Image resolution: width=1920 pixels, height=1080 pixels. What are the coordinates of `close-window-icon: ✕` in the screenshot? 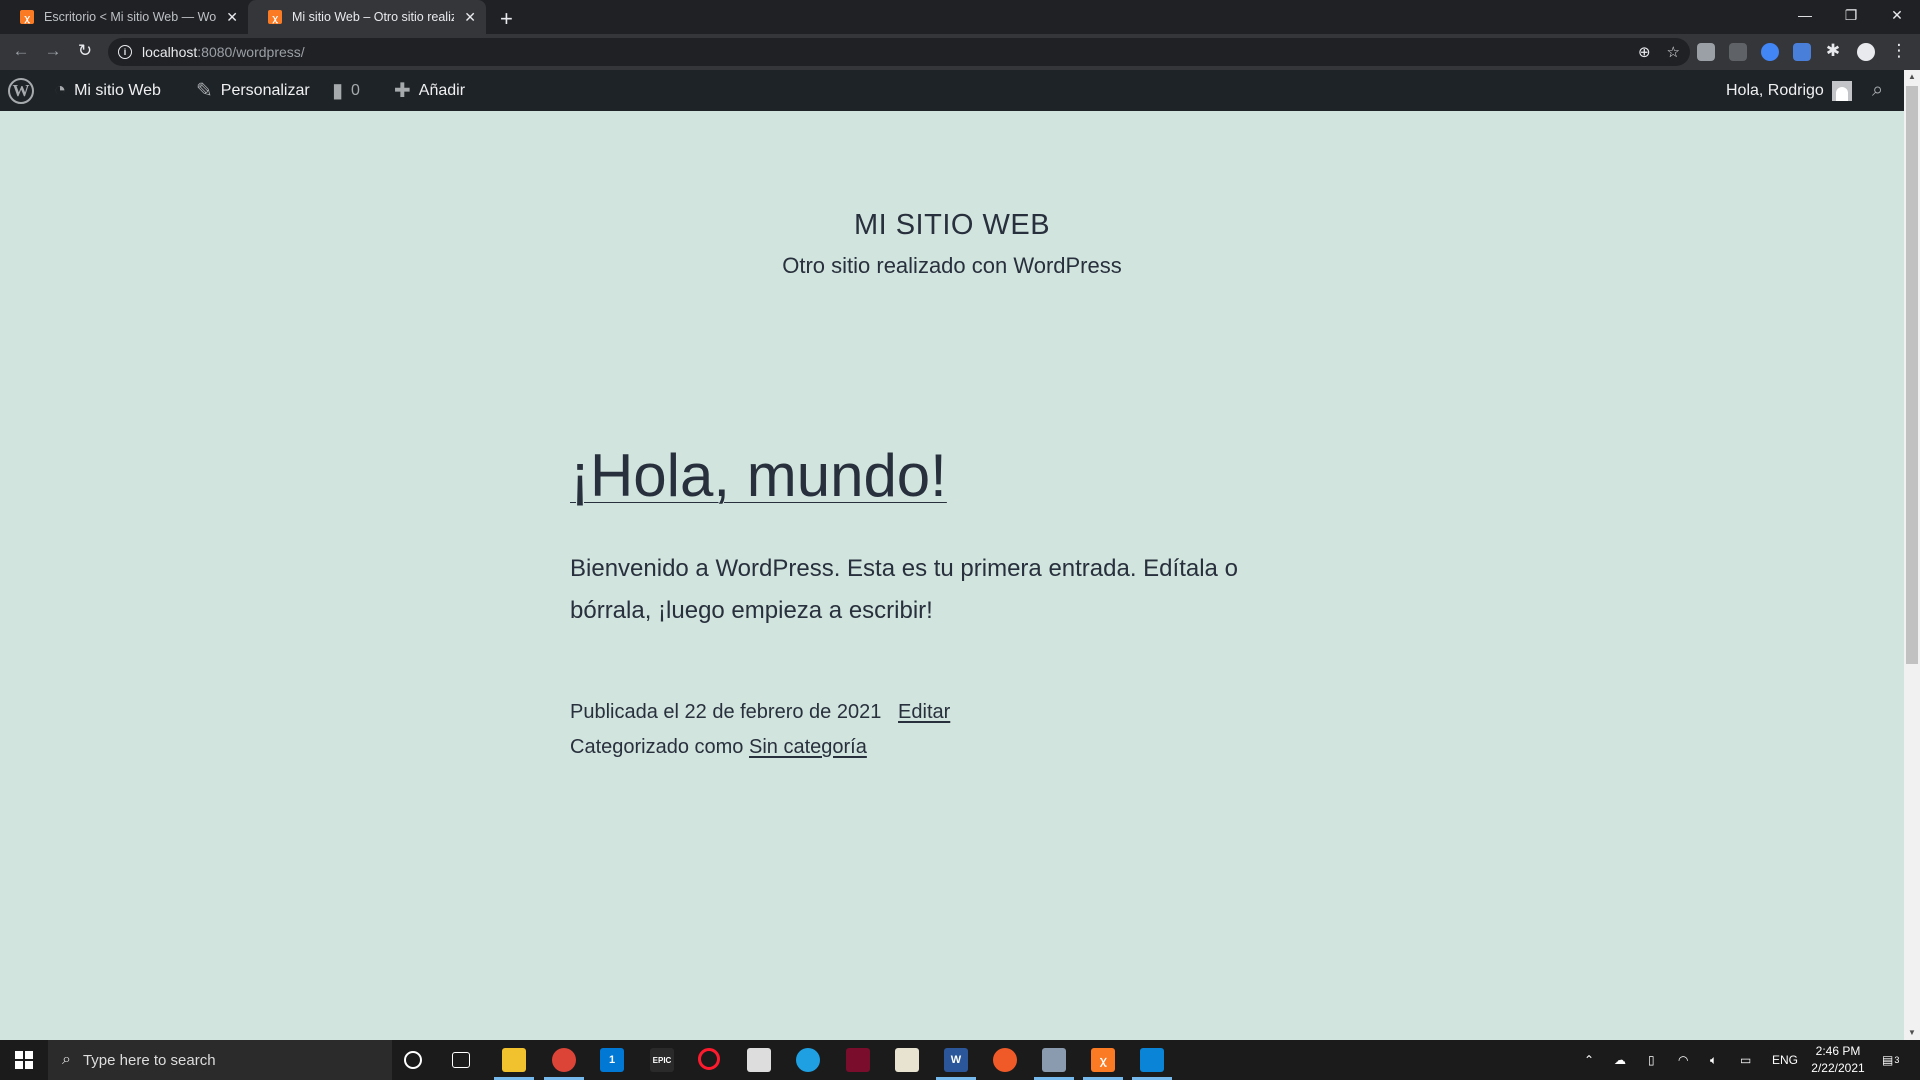 It's located at (1897, 15).